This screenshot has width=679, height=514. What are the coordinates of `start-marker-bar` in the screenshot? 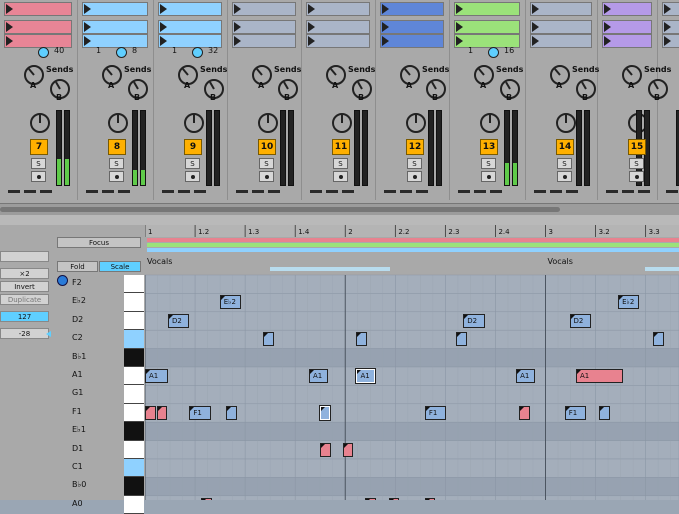 It's located at (413, 245).